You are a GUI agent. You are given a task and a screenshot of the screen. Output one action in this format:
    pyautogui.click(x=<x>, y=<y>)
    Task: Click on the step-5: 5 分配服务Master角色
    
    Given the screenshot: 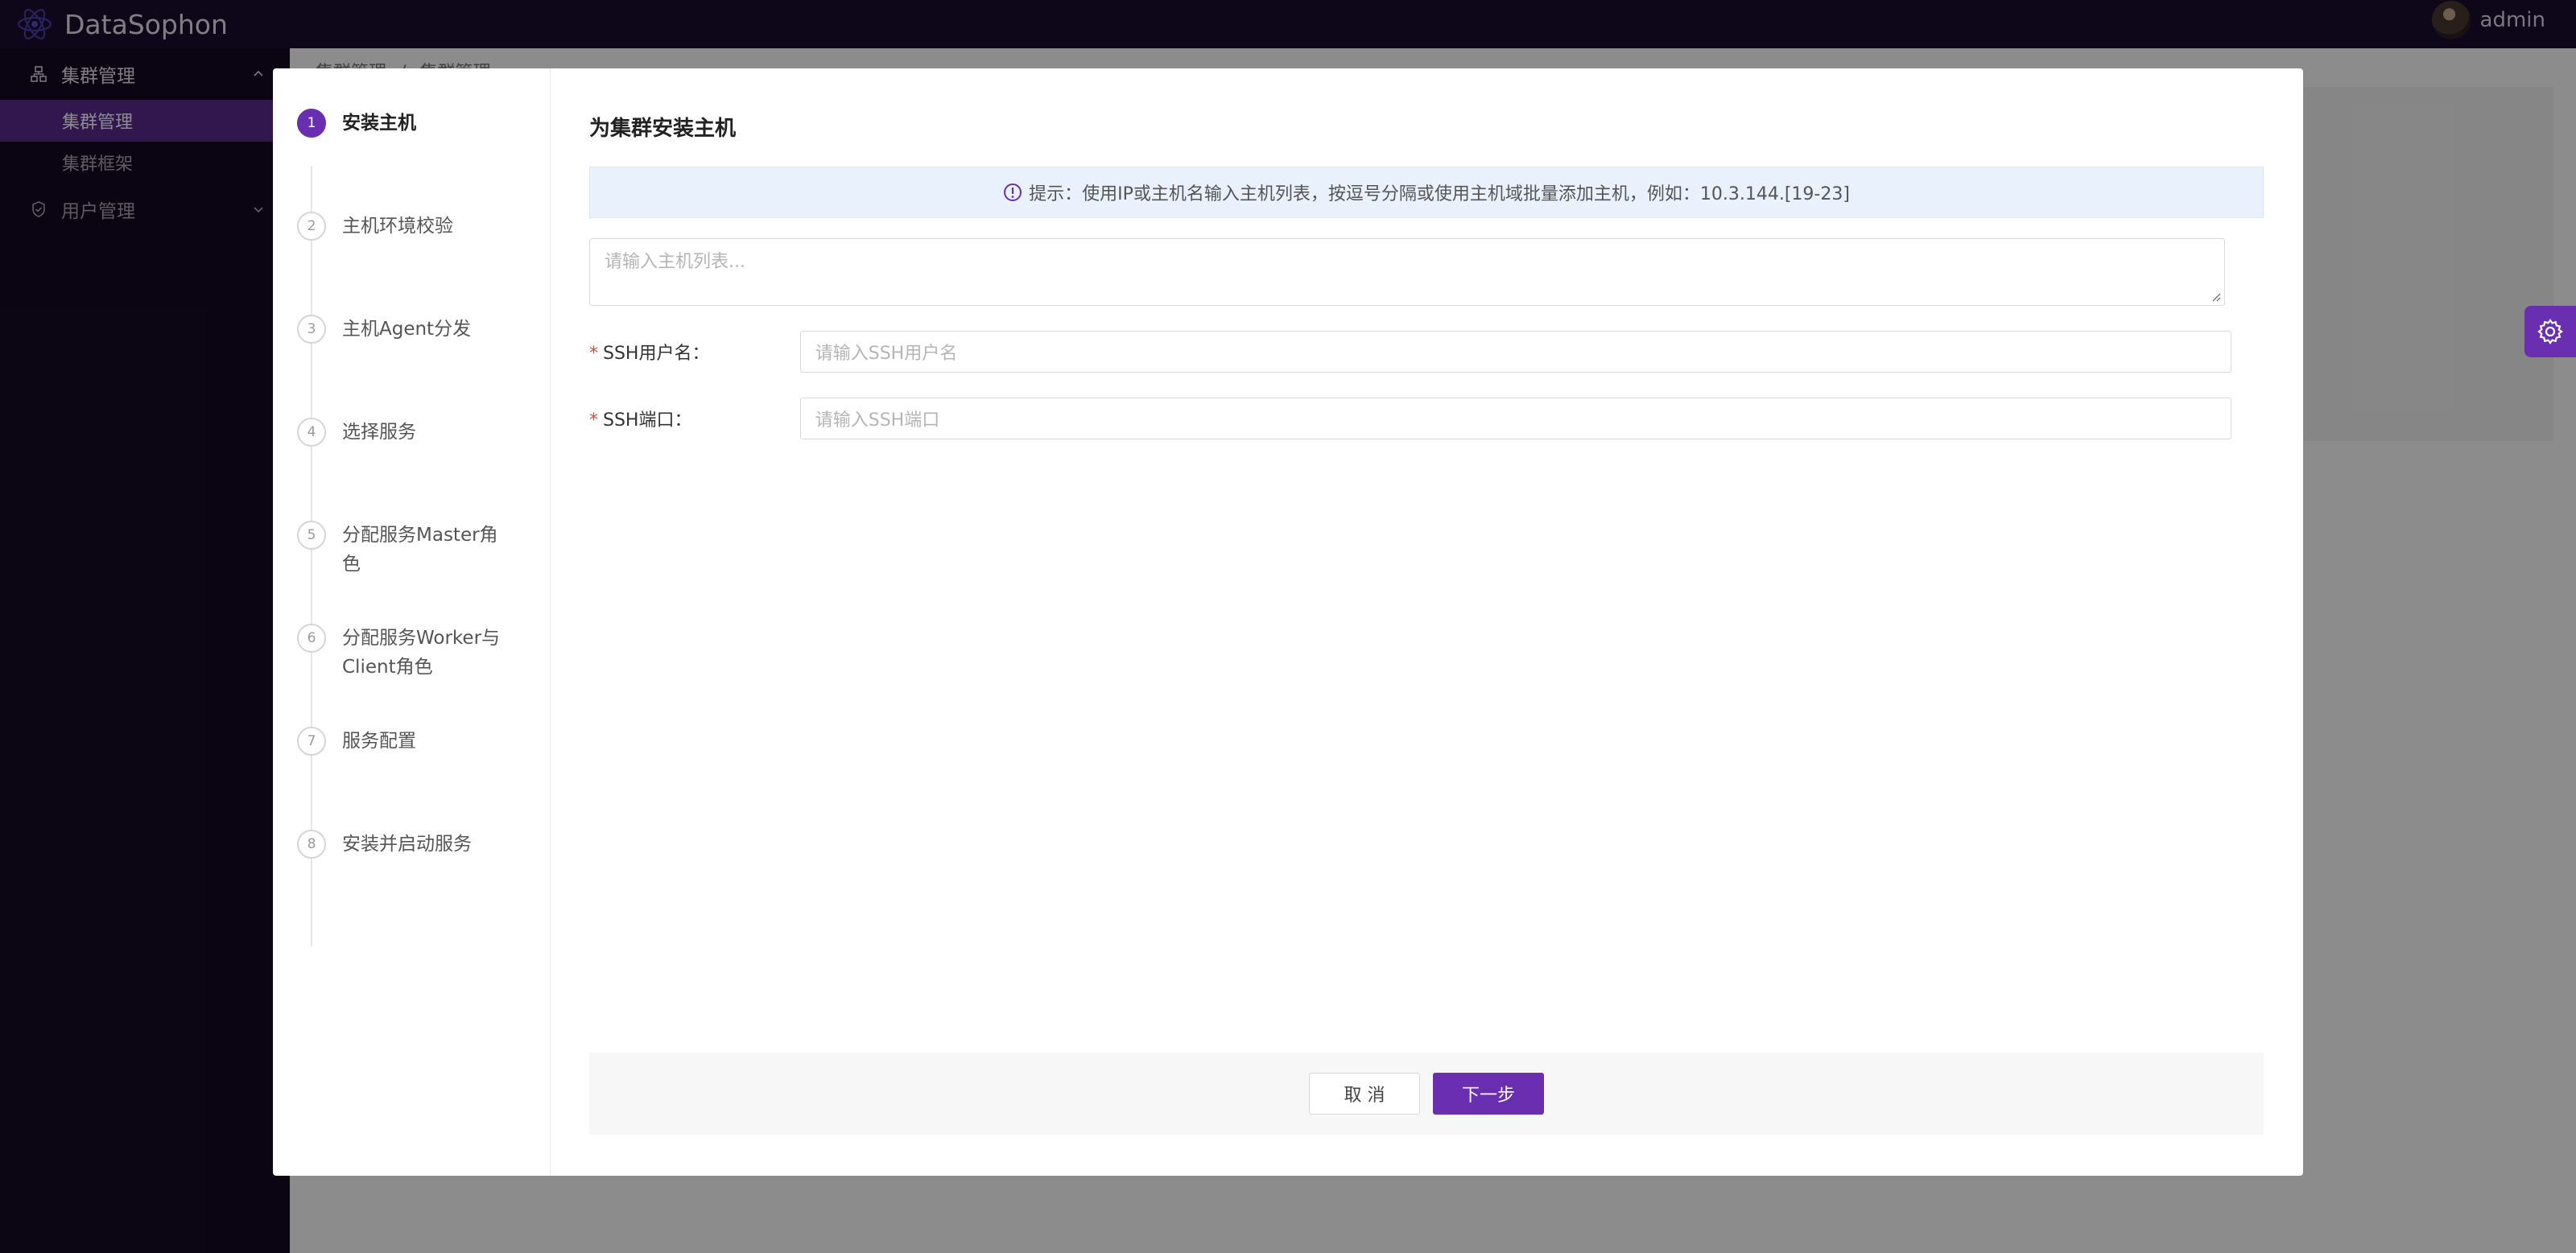 What is the action you would take?
    pyautogui.click(x=400, y=550)
    